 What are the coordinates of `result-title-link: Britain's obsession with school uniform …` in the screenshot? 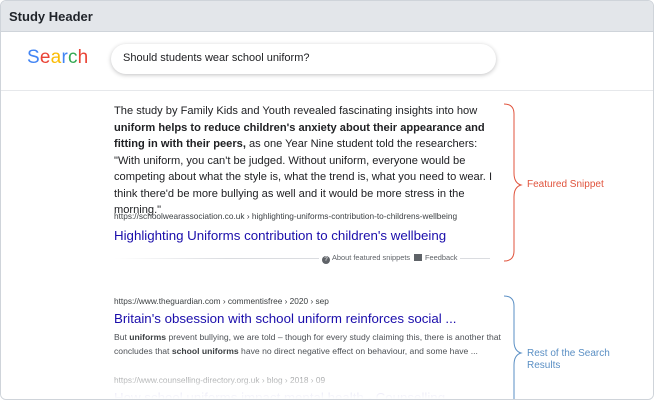 It's located at (314, 318).